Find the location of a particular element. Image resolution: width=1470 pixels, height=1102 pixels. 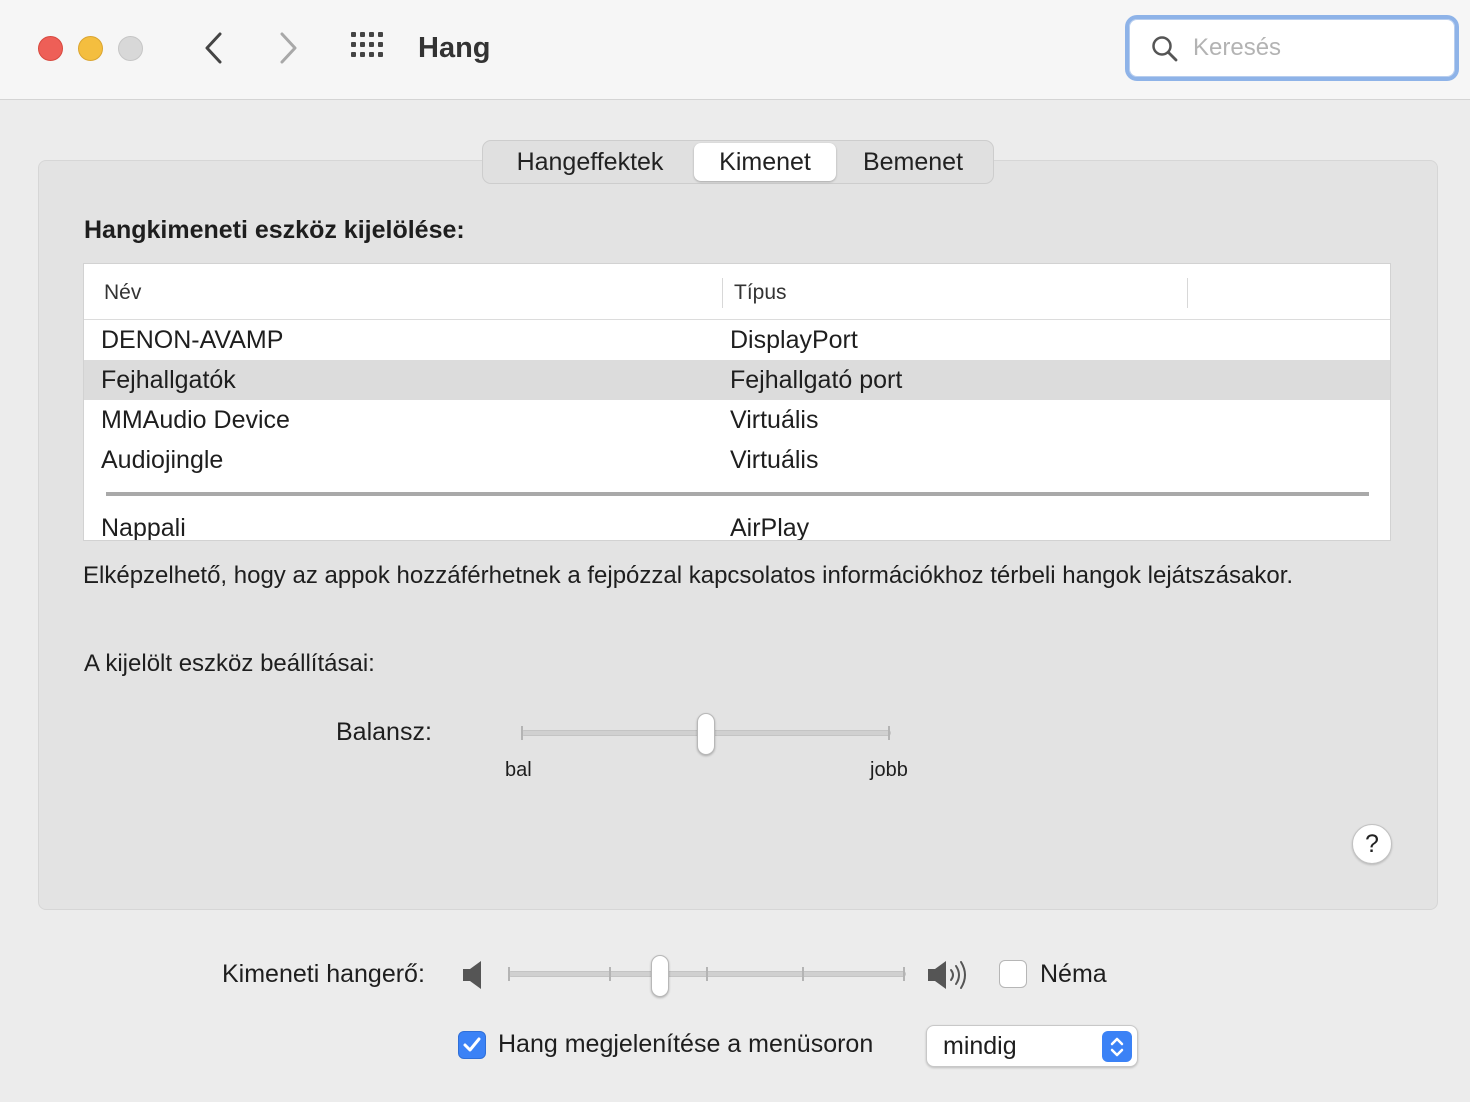

speaker-low-icon is located at coordinates (472, 975).